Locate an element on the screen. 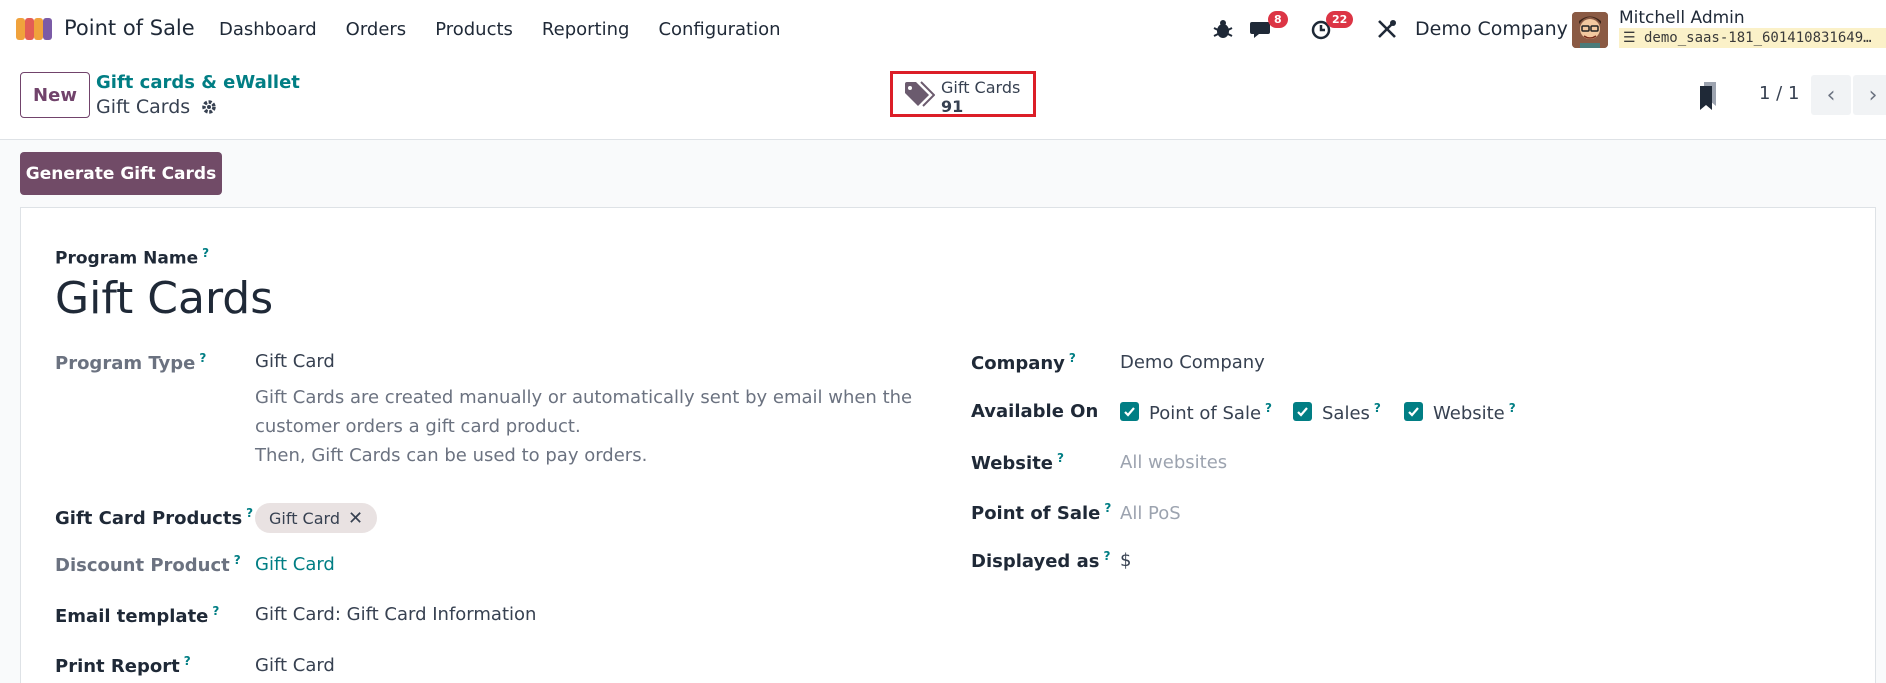 This screenshot has height=683, width=1886. company-label: Company? is located at coordinates (1023, 362).